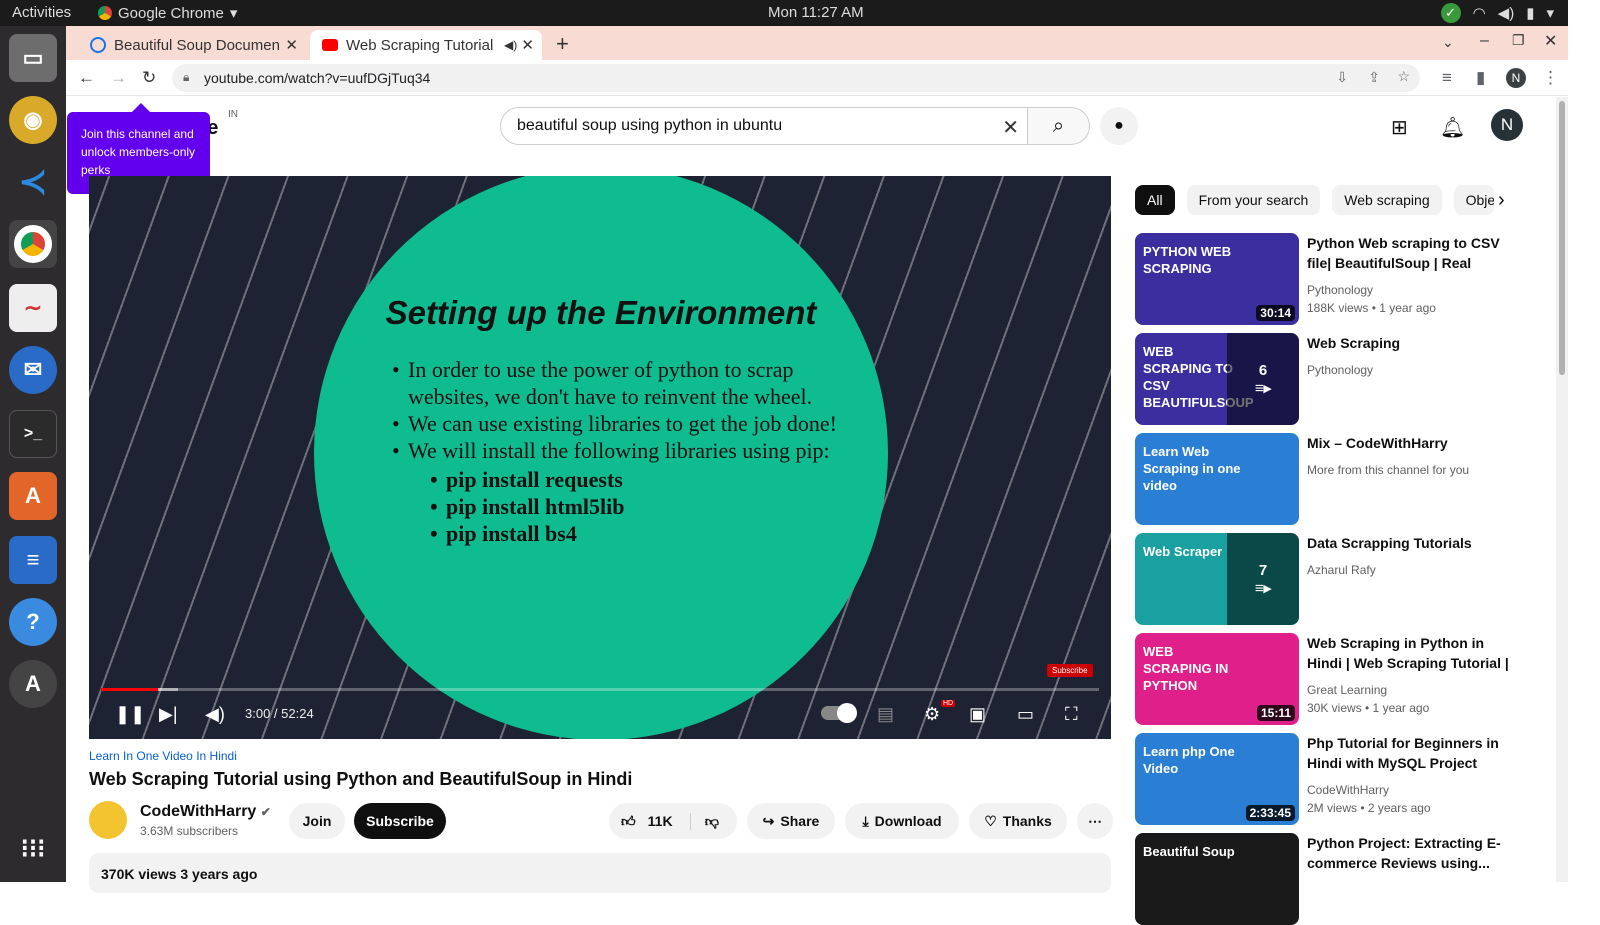  Describe the element at coordinates (601, 312) in the screenshot. I see `slide-title: Setting up the Environment` at that location.